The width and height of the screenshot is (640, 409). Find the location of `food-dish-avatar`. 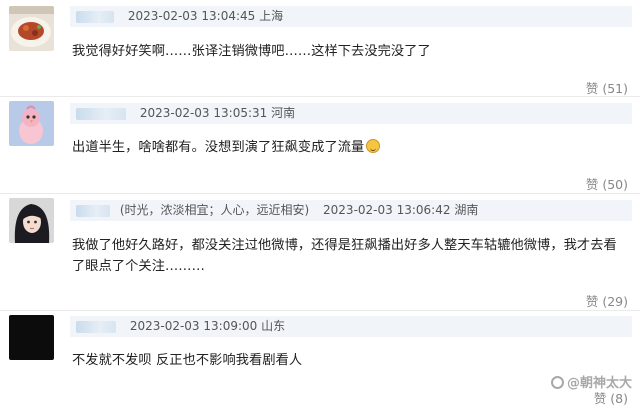

food-dish-avatar is located at coordinates (31, 28).